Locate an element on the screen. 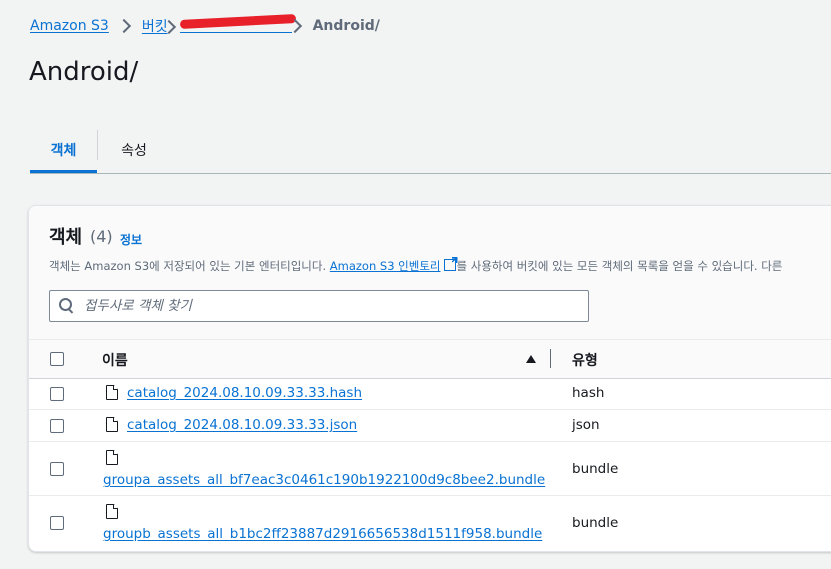 Image resolution: width=831 pixels, height=569 pixels. breadcrumb-current: Android/ is located at coordinates (346, 26).